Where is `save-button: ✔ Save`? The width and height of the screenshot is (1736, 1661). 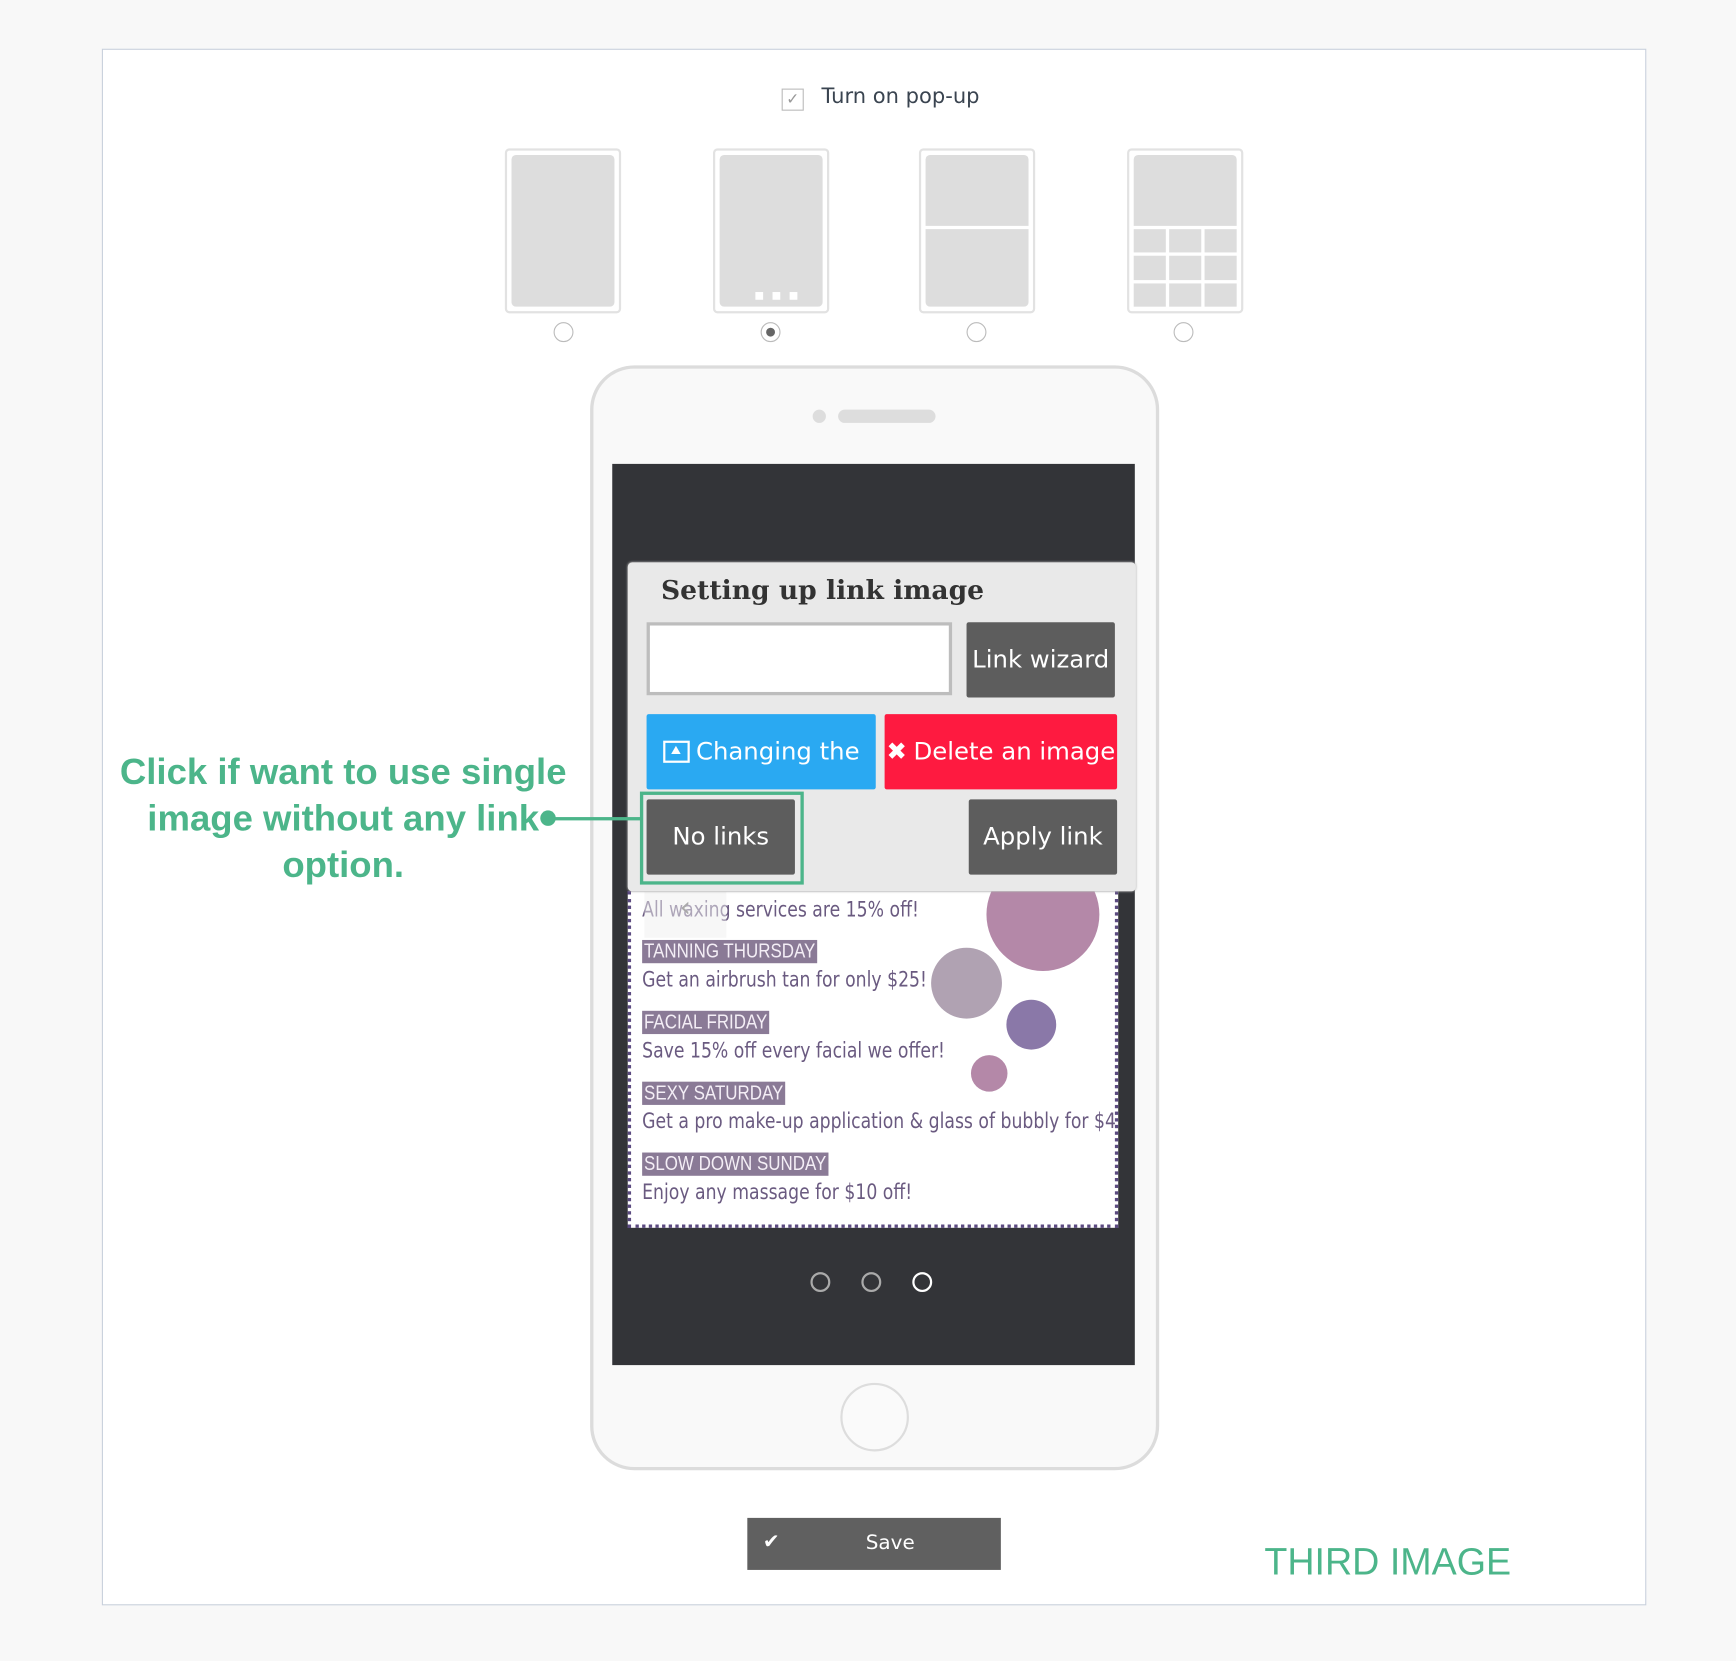
save-button: ✔ Save is located at coordinates (874, 1543).